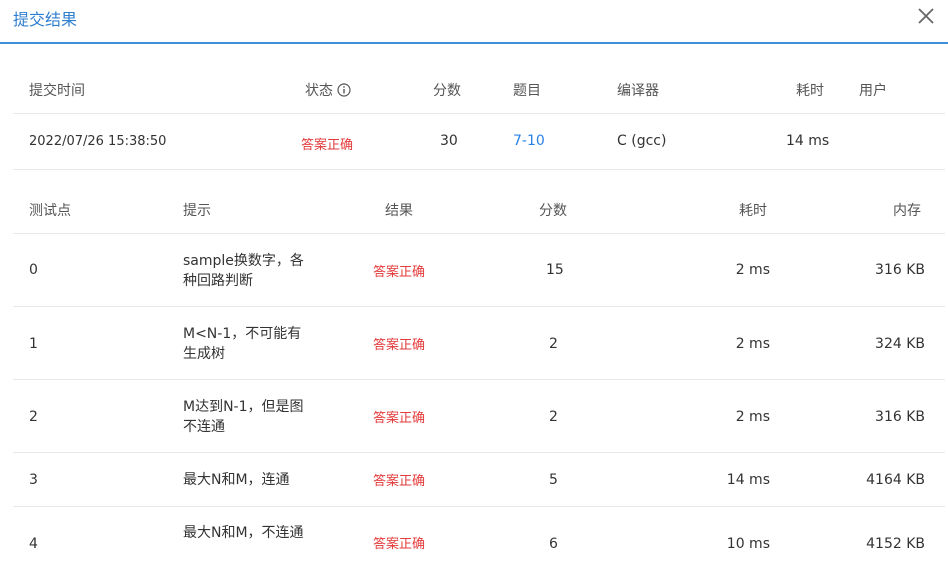  Describe the element at coordinates (553, 544) in the screenshot. I see `case-score: 6` at that location.